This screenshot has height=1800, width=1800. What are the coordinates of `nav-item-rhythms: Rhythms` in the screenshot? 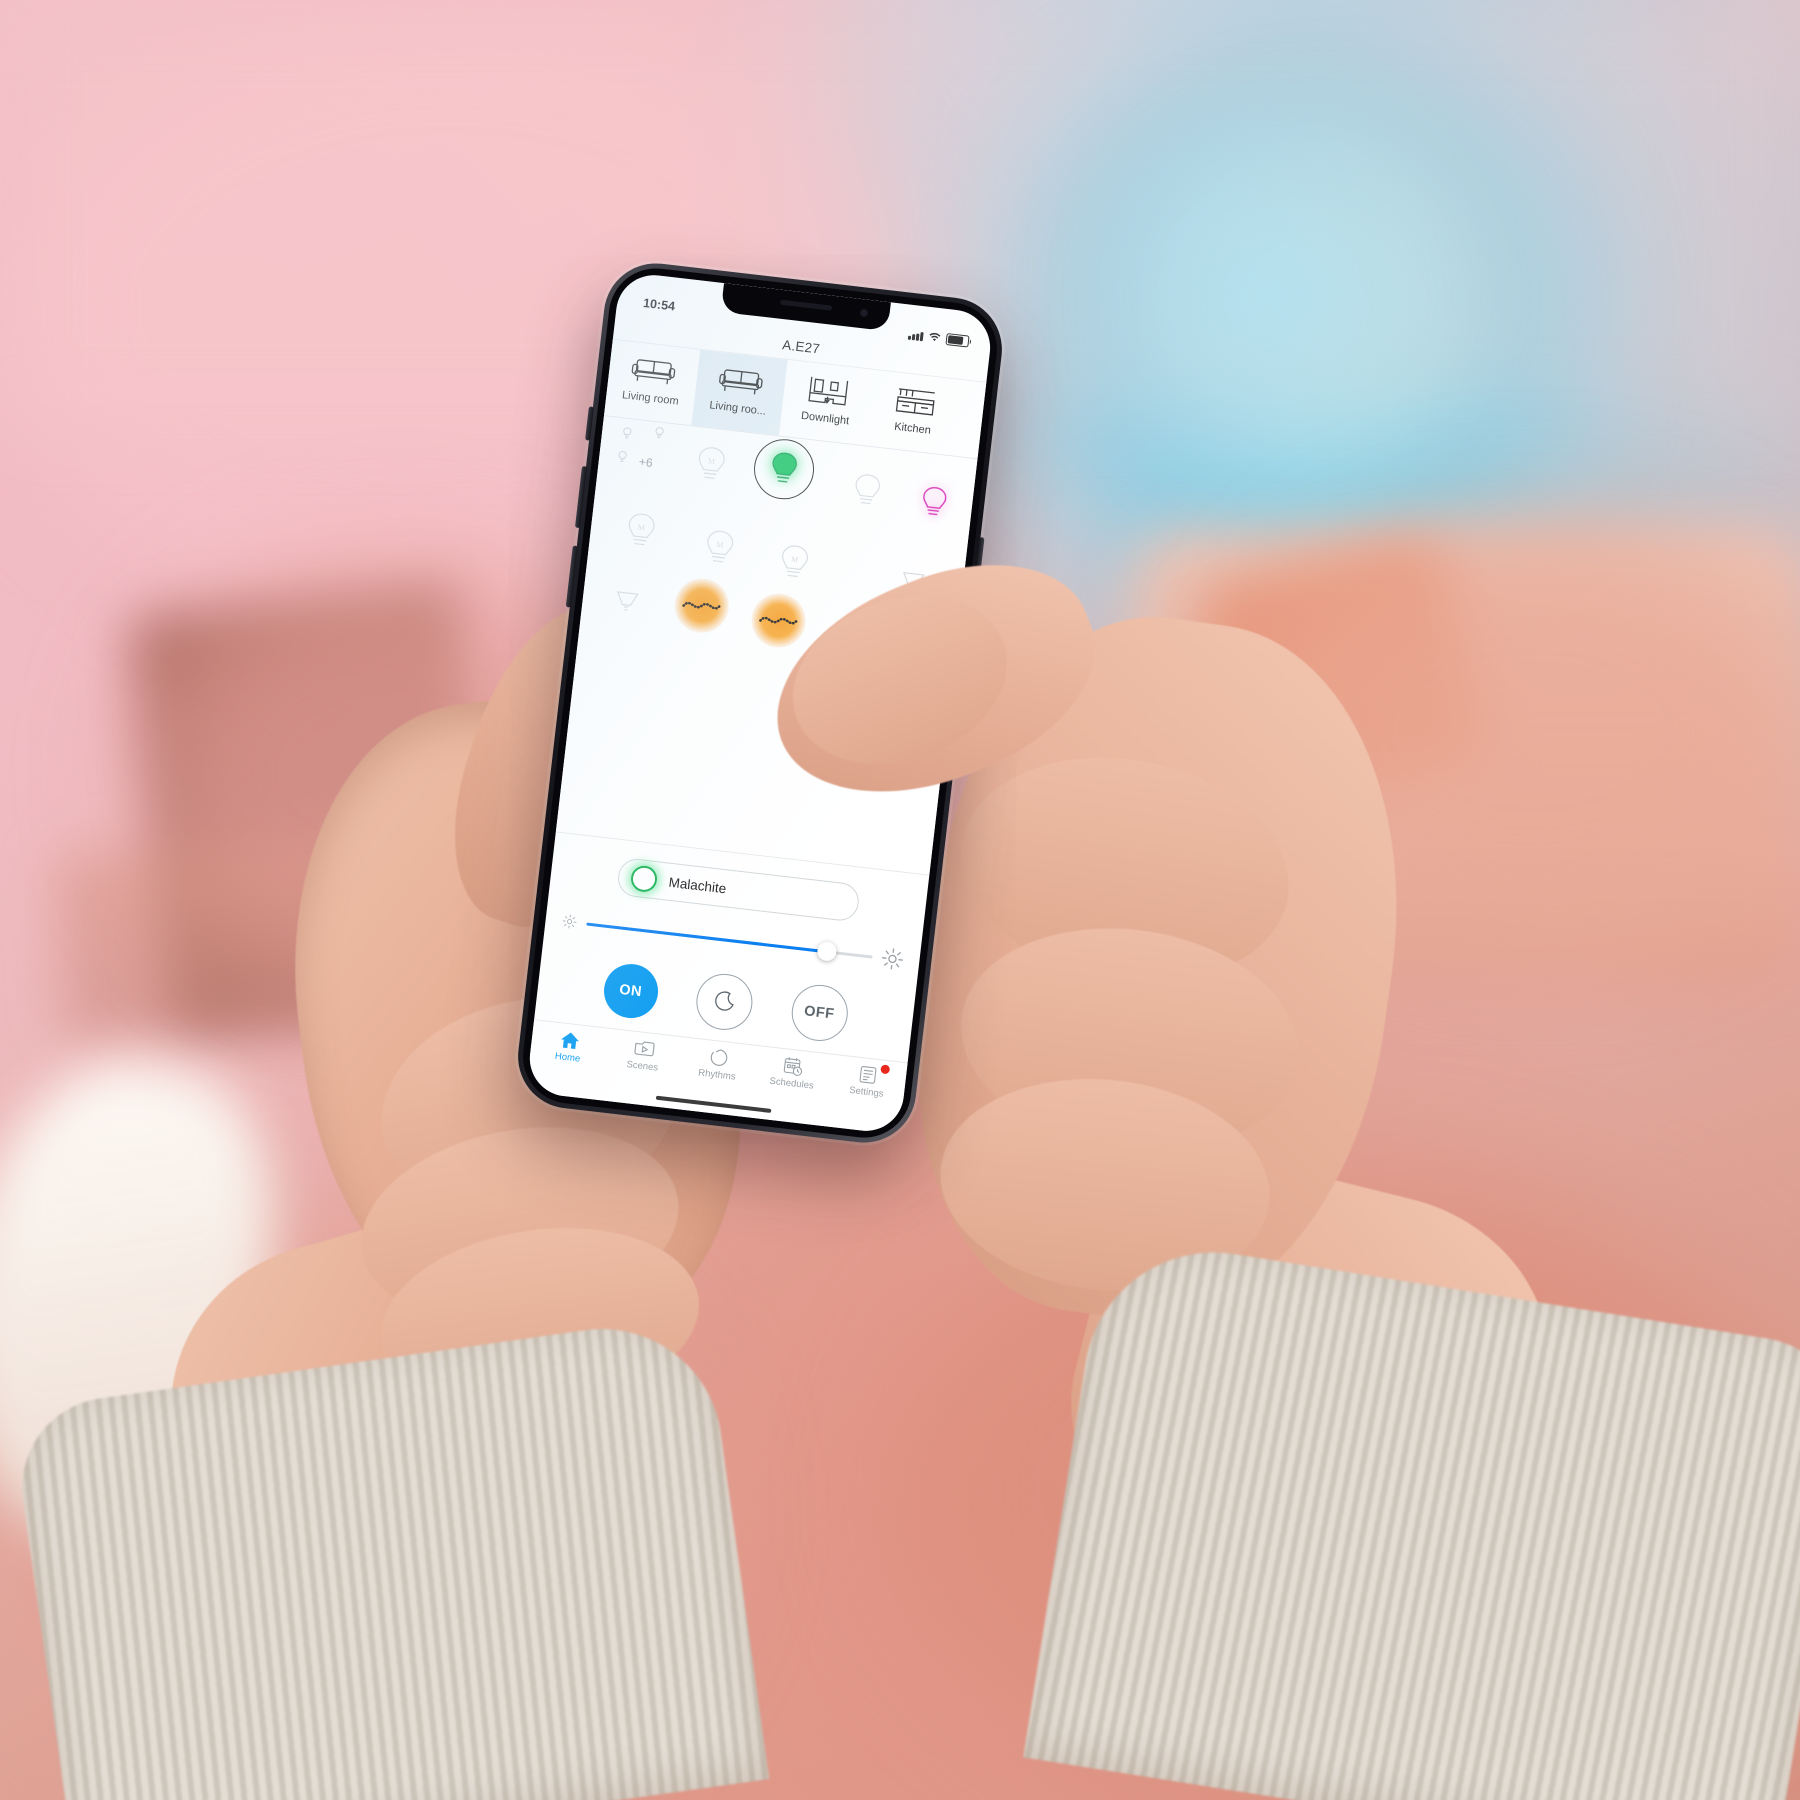 It's located at (718, 1064).